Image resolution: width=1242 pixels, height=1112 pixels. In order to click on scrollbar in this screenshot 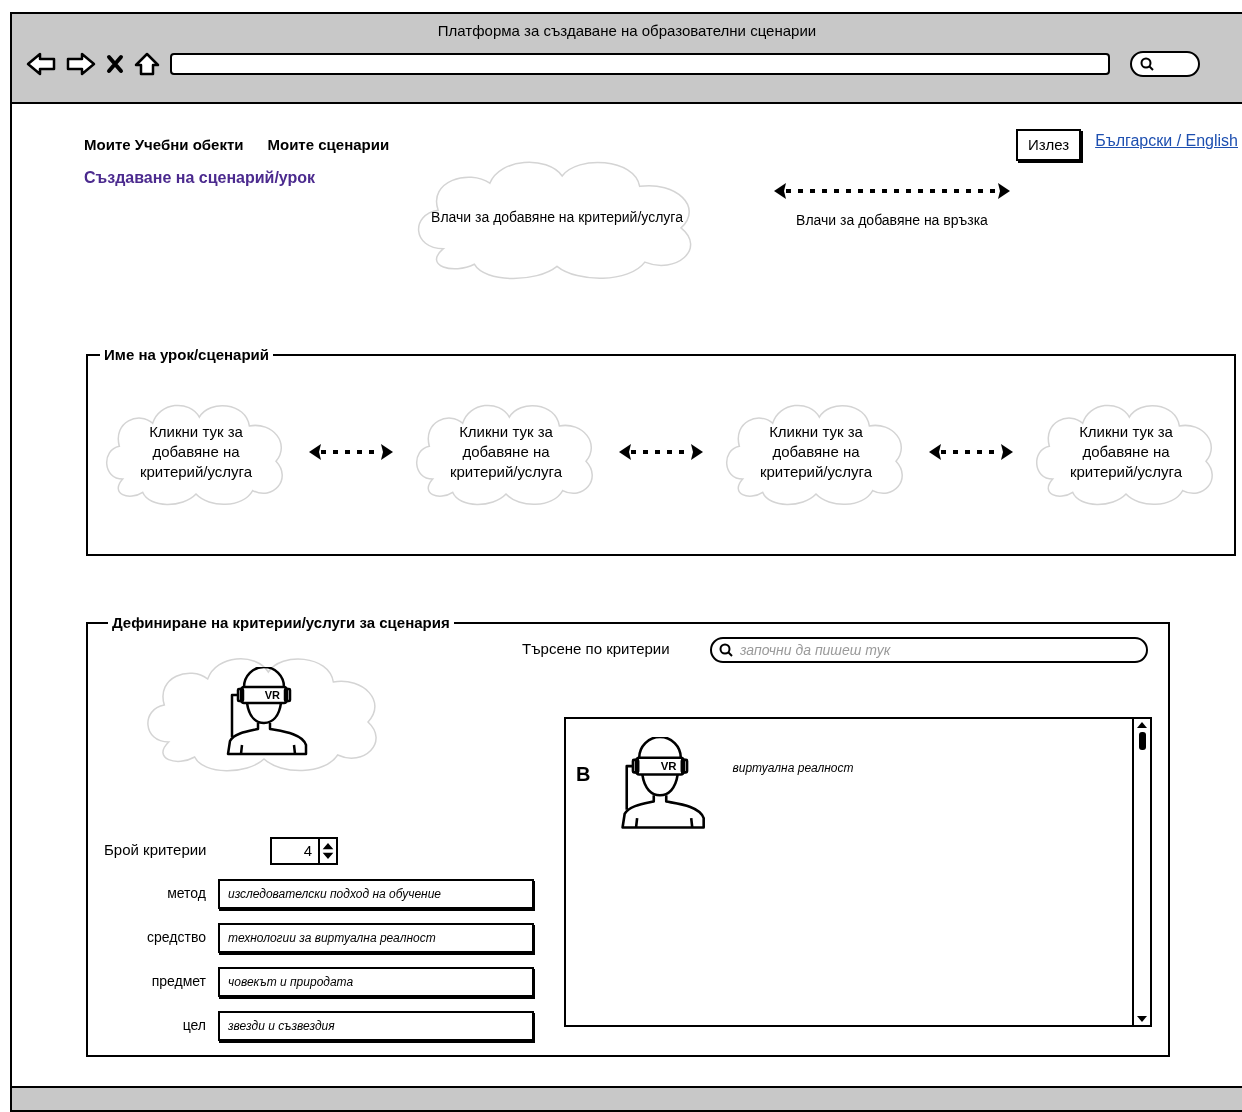, I will do `click(1141, 871)`.